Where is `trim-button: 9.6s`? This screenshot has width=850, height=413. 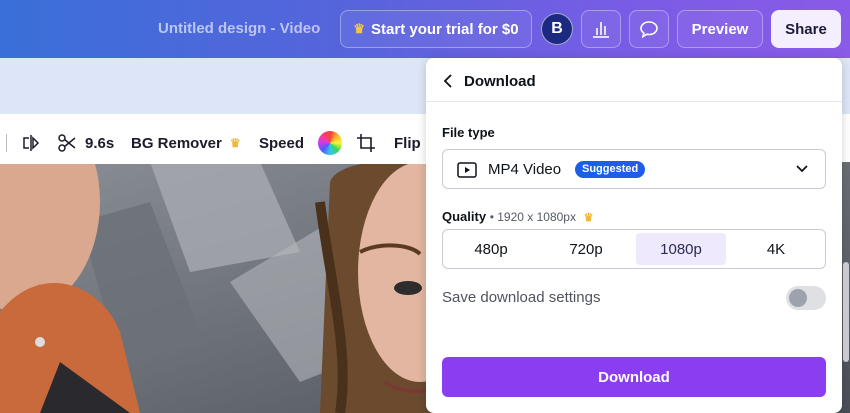 trim-button: 9.6s is located at coordinates (85, 143).